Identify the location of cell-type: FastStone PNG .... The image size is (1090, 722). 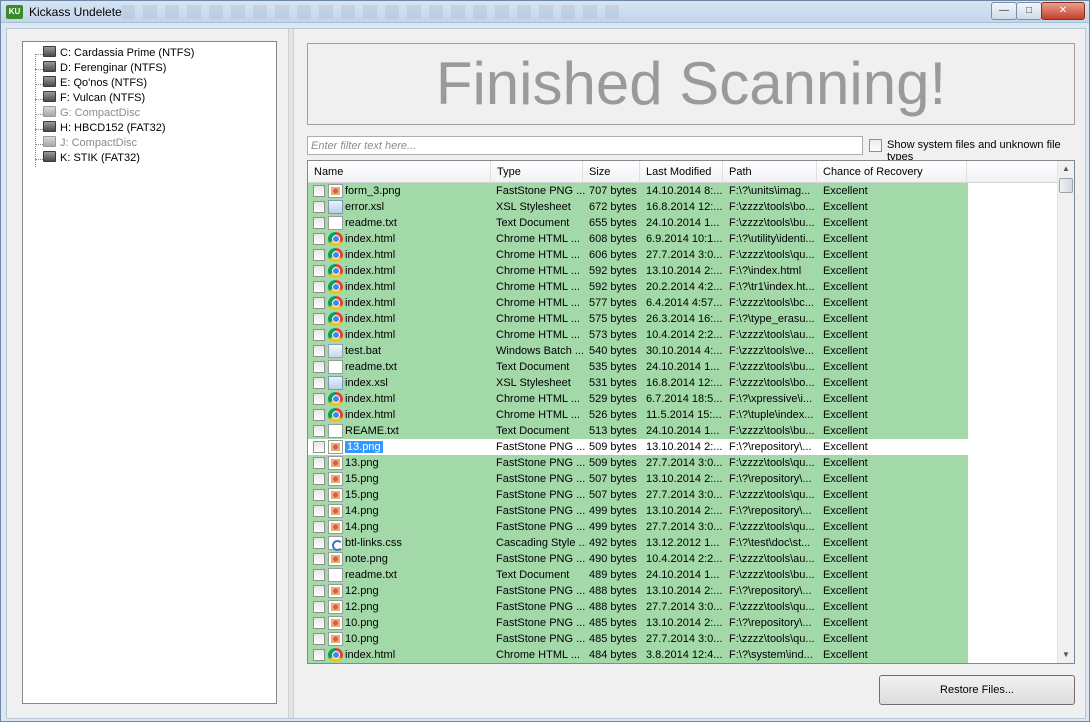
(541, 527).